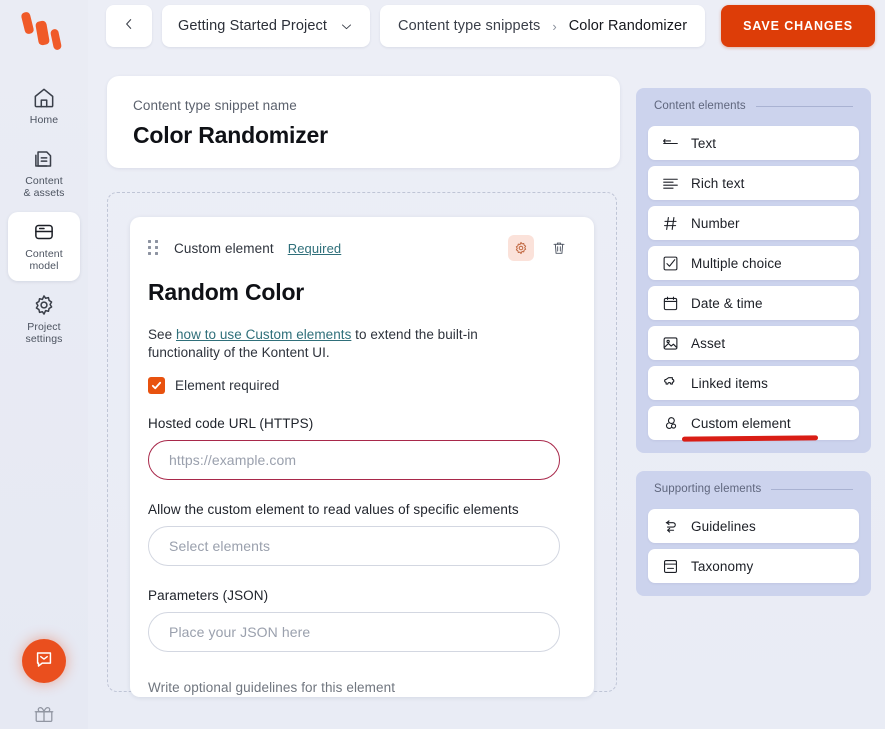 The image size is (885, 729). I want to click on breadcrumb: Content type snippets › Color Randomizer, so click(543, 26).